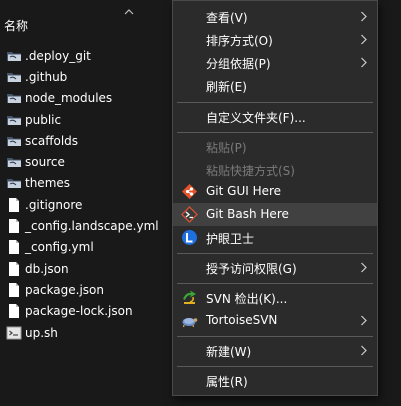 Image resolution: width=401 pixels, height=406 pixels. What do you see at coordinates (45, 162) in the screenshot?
I see `file-name: source` at bounding box center [45, 162].